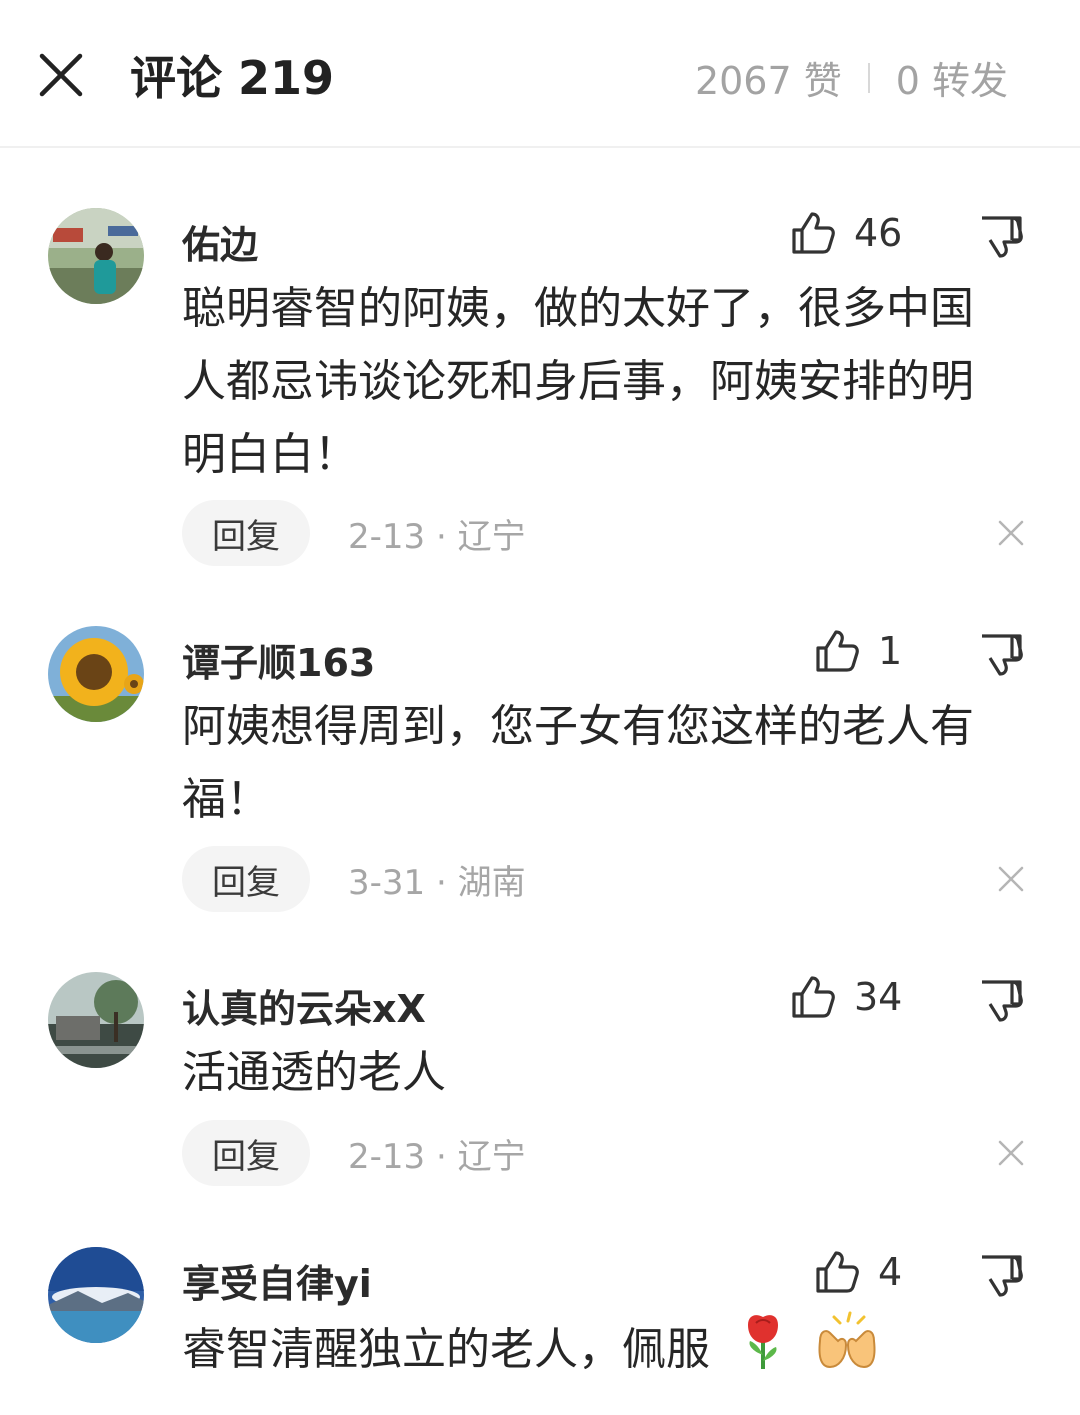 Image resolution: width=1080 pixels, height=1415 pixels. What do you see at coordinates (846, 997) in the screenshot?
I see `like-button: 34` at bounding box center [846, 997].